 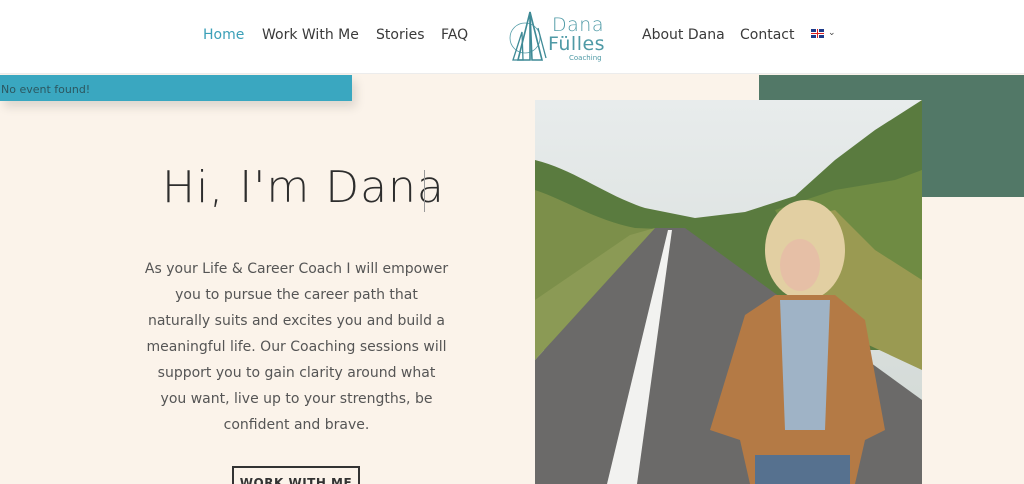 What do you see at coordinates (817, 33) in the screenshot?
I see `uk-flag-icon` at bounding box center [817, 33].